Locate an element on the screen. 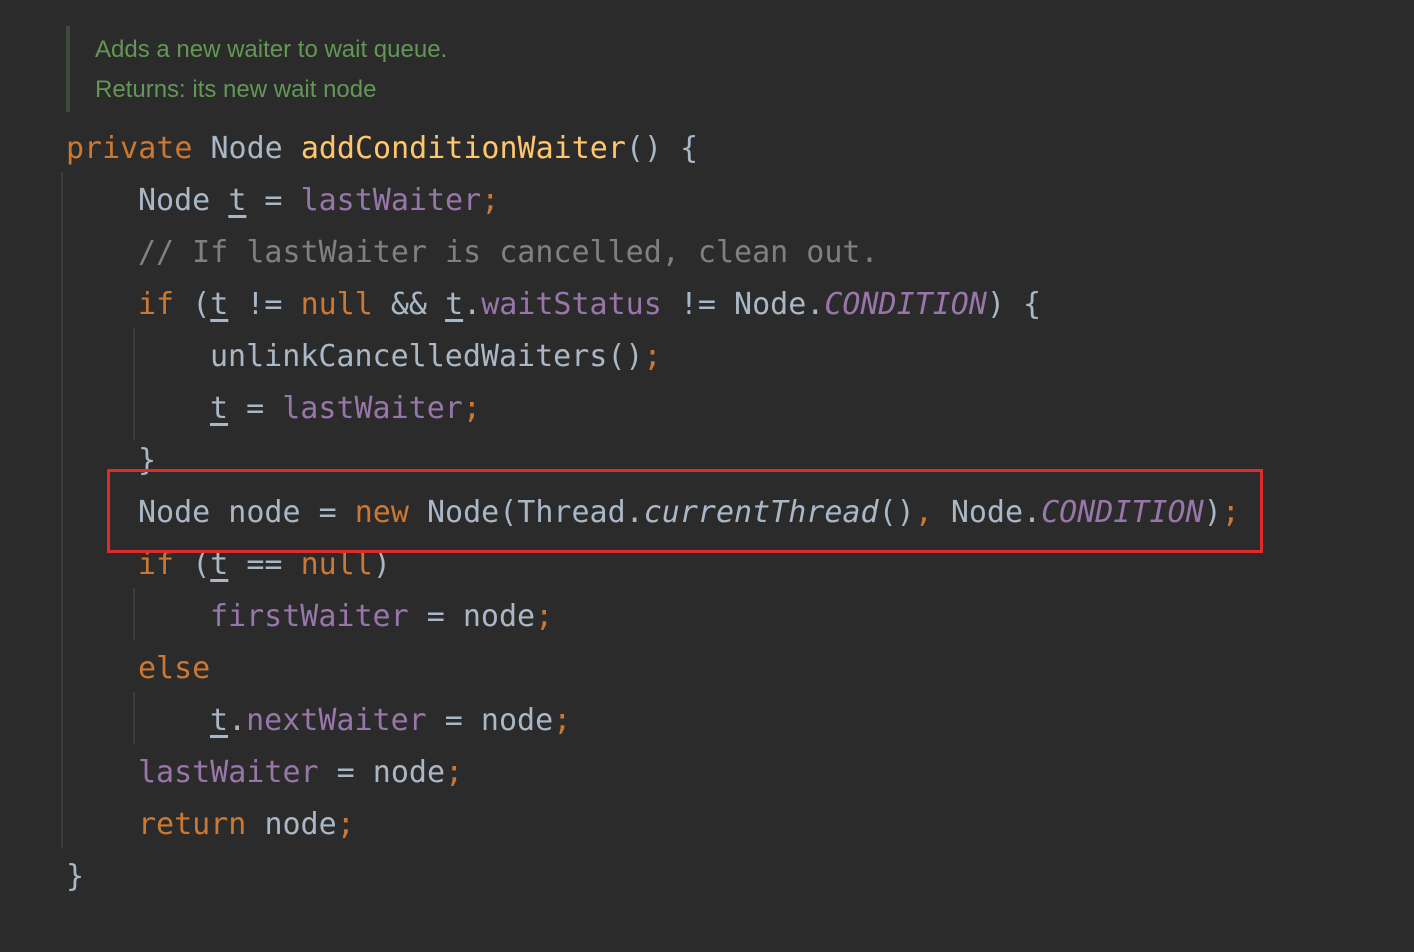 This screenshot has width=1414, height=952. code-line-declare-t: Node t = lastWaiter; is located at coordinates (318, 201).